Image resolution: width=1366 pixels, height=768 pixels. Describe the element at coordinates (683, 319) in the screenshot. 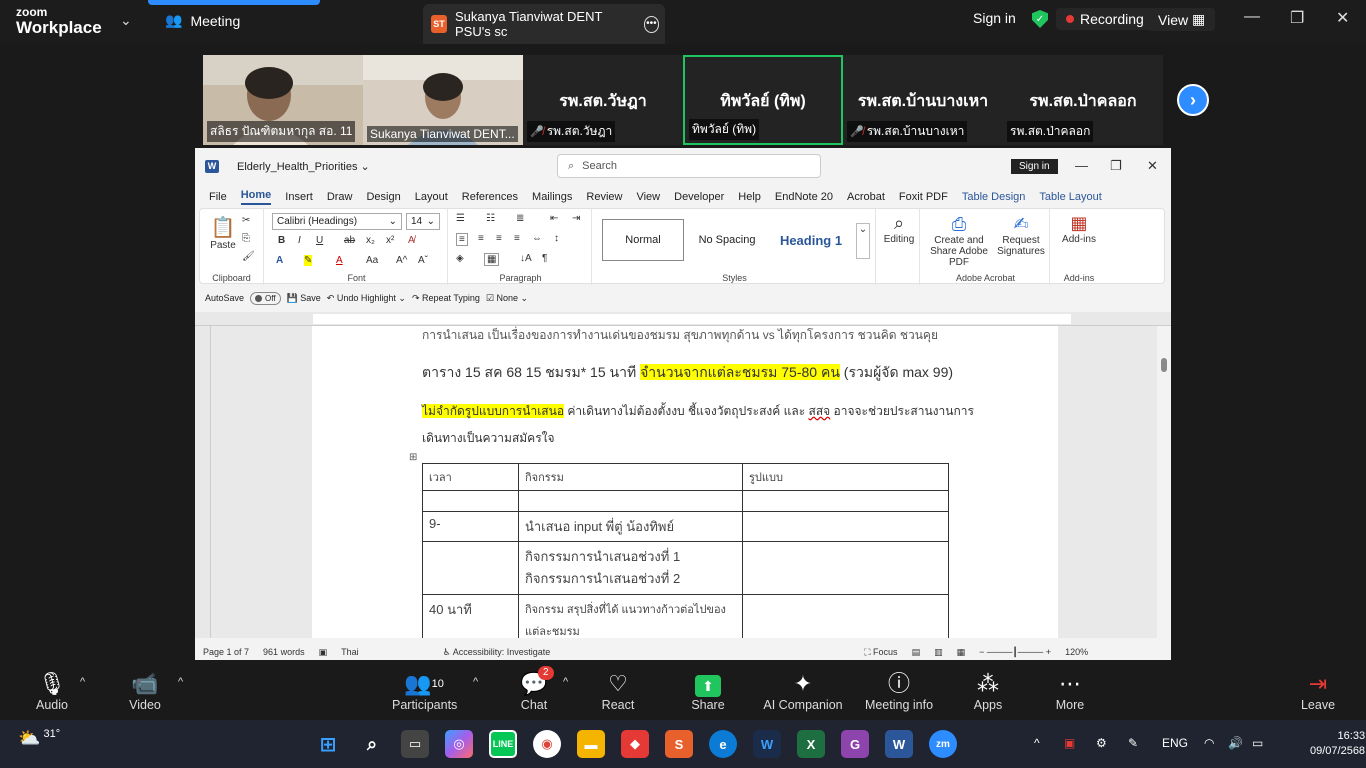

I see `horizontal-ruler` at that location.